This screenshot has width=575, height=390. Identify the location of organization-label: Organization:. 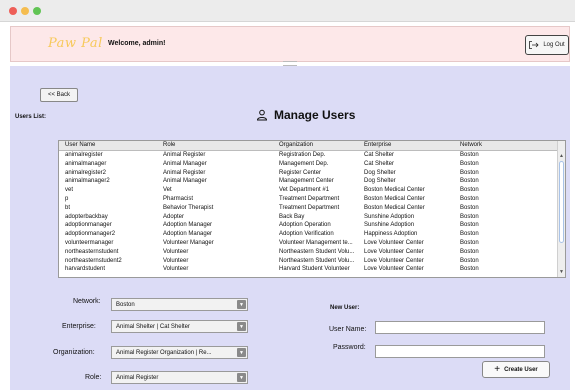
(74, 352).